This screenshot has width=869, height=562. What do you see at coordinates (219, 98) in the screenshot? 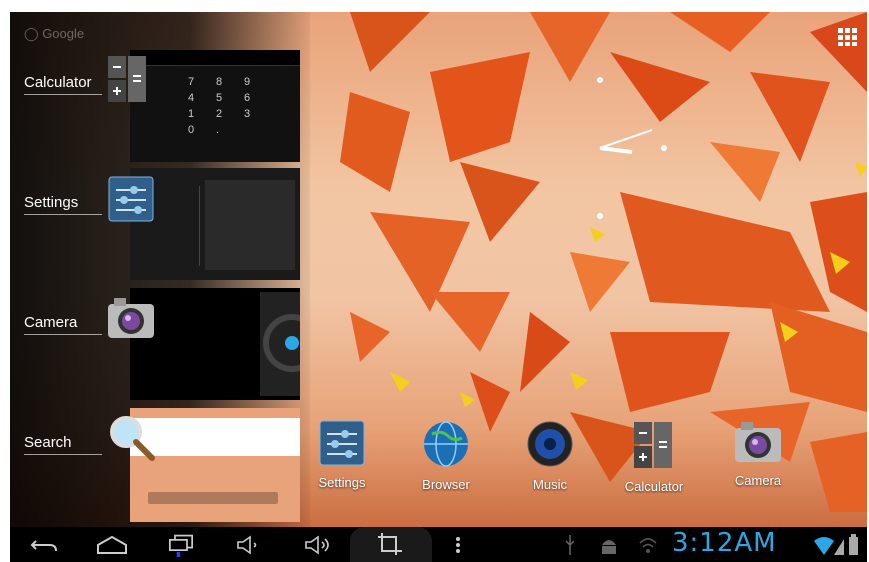
I see `calc-key: 5` at bounding box center [219, 98].